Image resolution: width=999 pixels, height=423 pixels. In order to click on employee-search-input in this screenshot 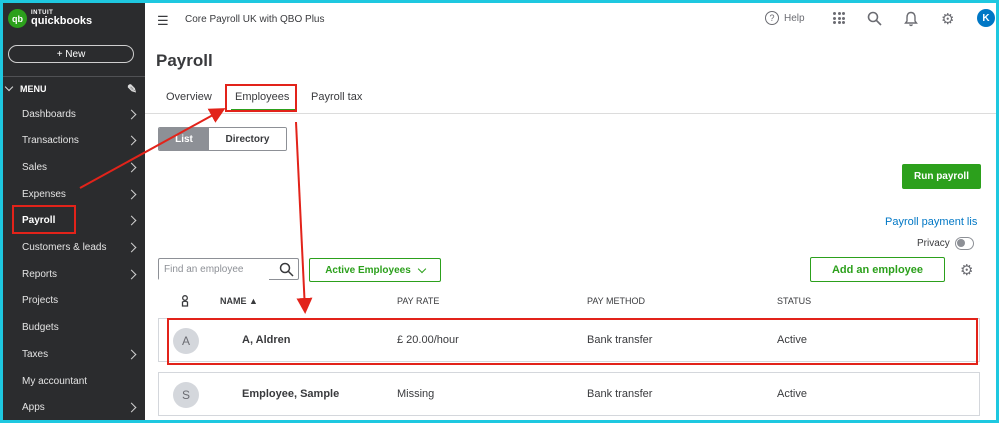, I will do `click(214, 269)`.